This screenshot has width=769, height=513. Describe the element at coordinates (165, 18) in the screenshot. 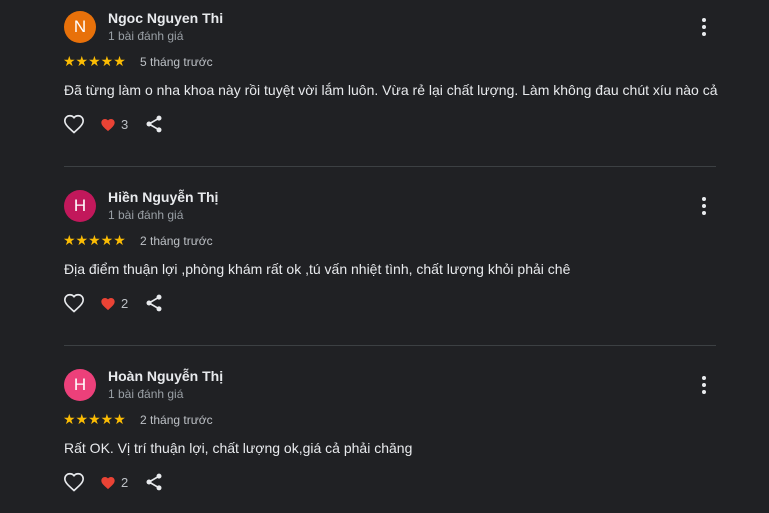

I see `reviewer-name: Ngoc Nguyen Thi` at that location.